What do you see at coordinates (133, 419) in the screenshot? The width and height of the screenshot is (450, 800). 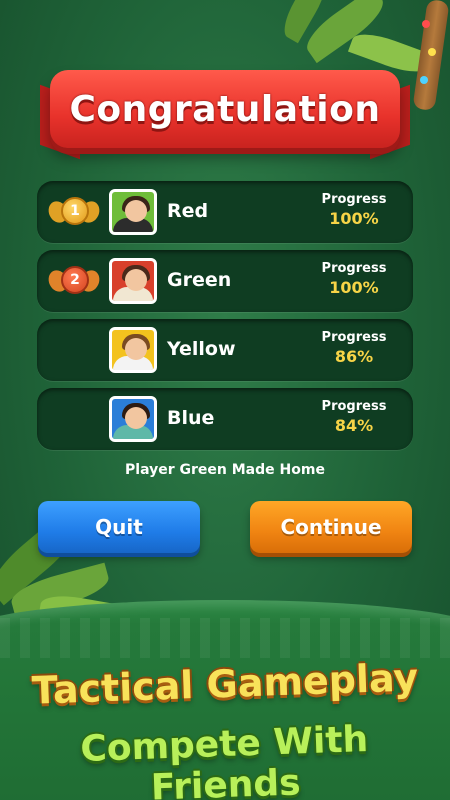 I see `avatar-blue` at bounding box center [133, 419].